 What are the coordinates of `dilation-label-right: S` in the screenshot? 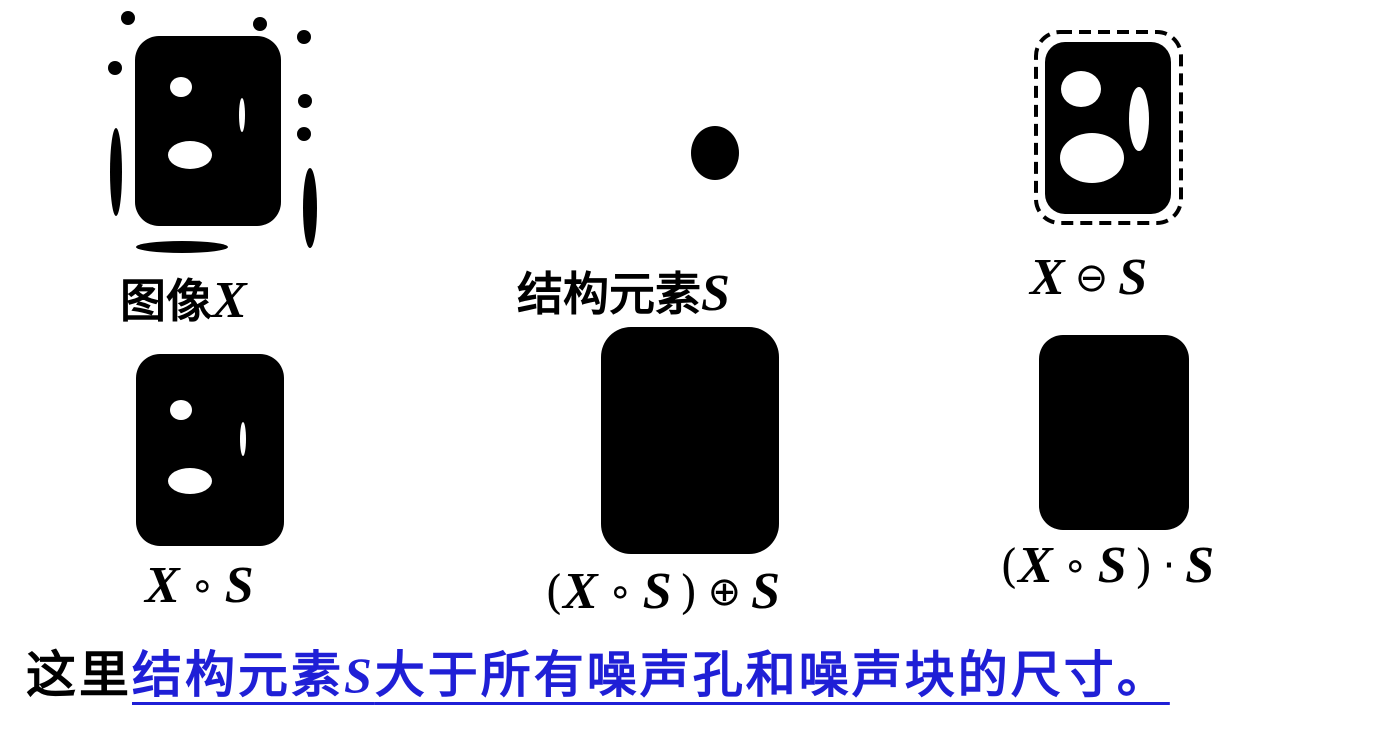 It's located at (657, 591).